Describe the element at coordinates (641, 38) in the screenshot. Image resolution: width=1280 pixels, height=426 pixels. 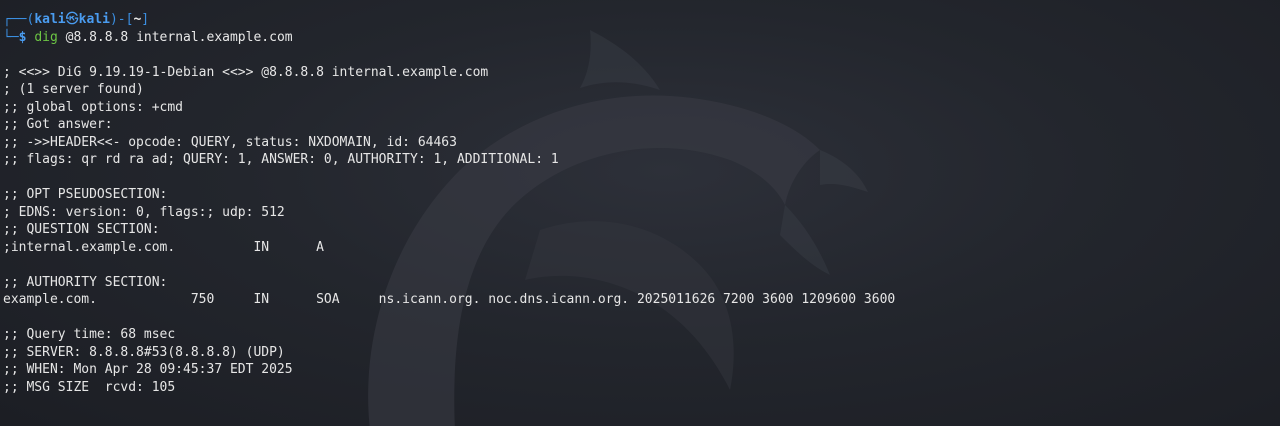
I see `prompt-line-command: └─$ dig @8.8.8.8 internal.example.com` at that location.